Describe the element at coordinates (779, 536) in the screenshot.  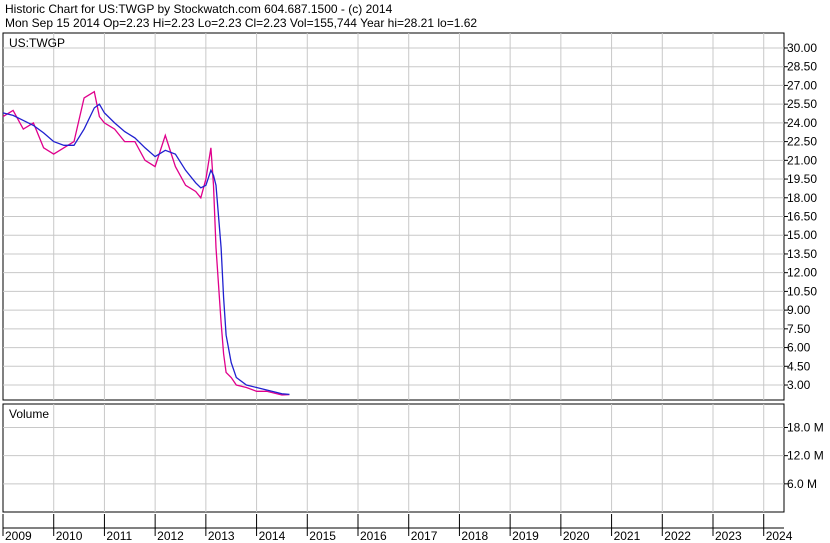
I see `x-tick-label: 2024` at that location.